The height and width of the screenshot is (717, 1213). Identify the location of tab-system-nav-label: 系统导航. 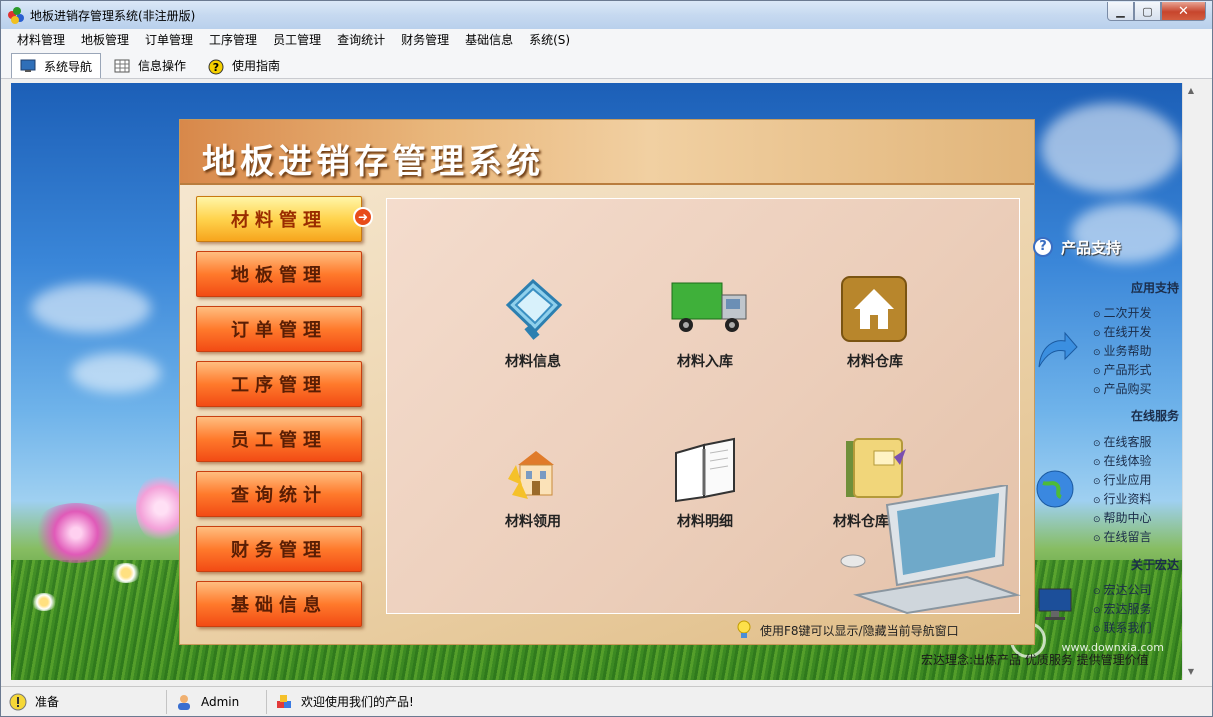
(68, 66).